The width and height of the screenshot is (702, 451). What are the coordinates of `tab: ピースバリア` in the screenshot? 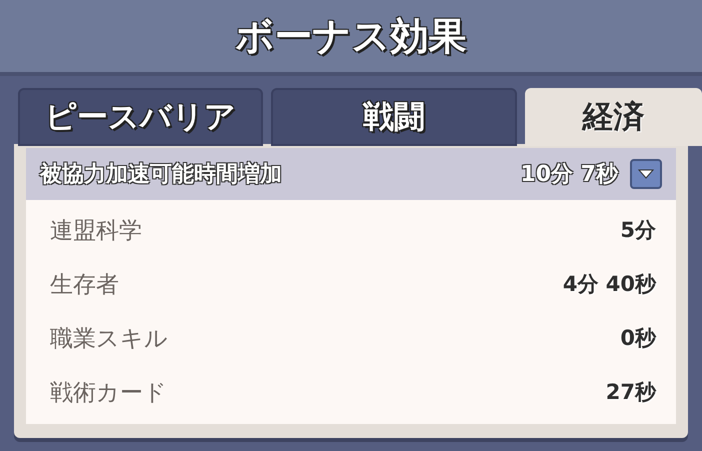 It's located at (141, 117).